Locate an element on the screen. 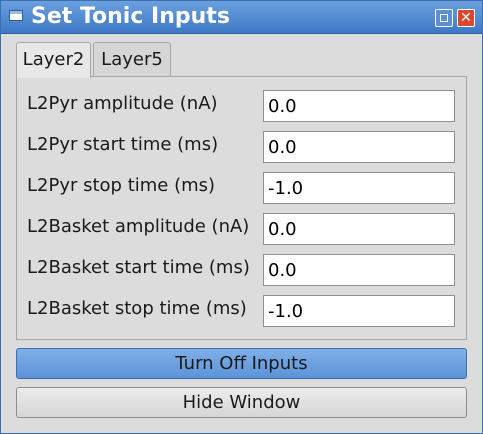 This screenshot has width=483, height=434. field-label-l2pyr-amplitude: L2Pyr amplitude (nA) is located at coordinates (122, 103).